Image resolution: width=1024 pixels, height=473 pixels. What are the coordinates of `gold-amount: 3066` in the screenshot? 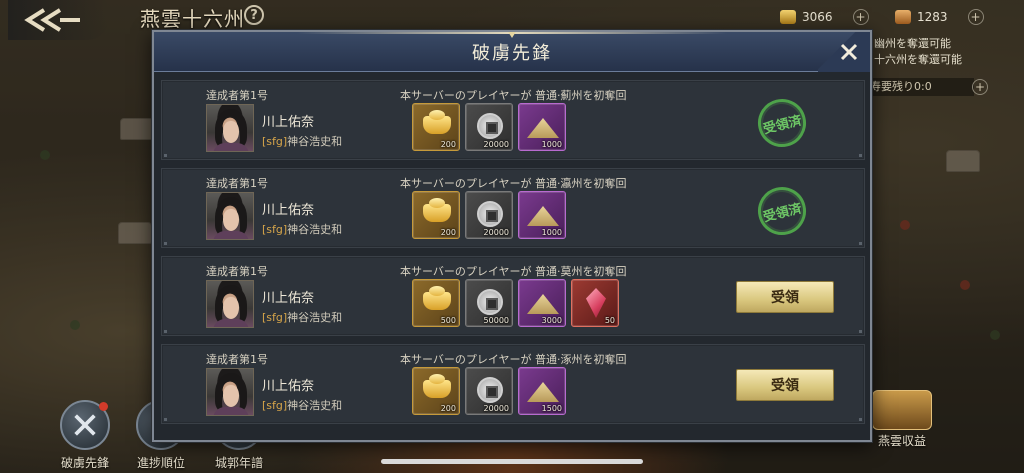 It's located at (817, 17).